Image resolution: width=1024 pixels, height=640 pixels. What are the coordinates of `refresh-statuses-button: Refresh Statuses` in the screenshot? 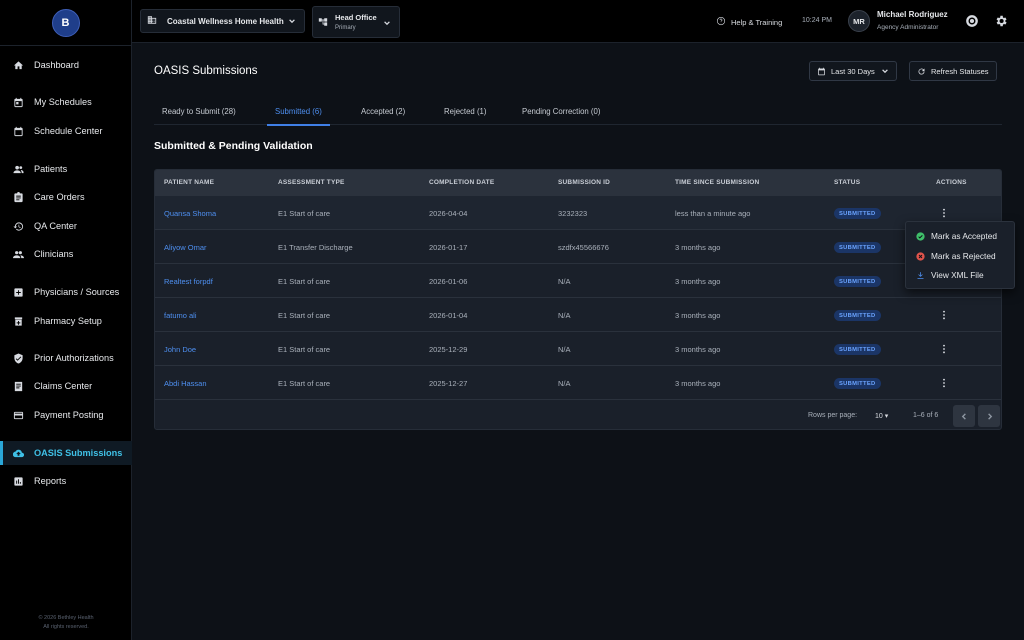 It's located at (953, 71).